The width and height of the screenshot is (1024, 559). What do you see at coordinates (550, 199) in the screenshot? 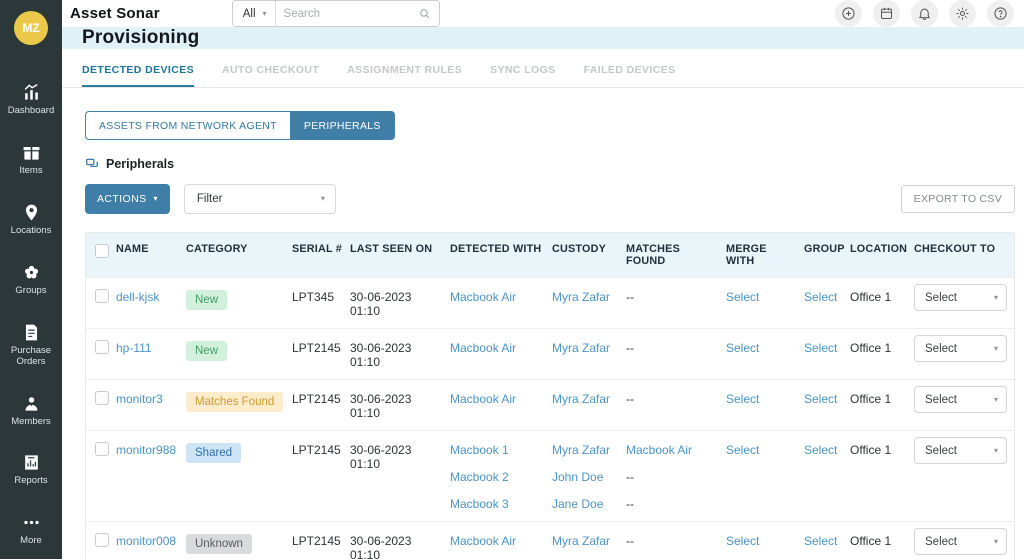
I see `toolbar: ACTIONS ▾ Filter ▾ EXPORT TO CSV` at bounding box center [550, 199].